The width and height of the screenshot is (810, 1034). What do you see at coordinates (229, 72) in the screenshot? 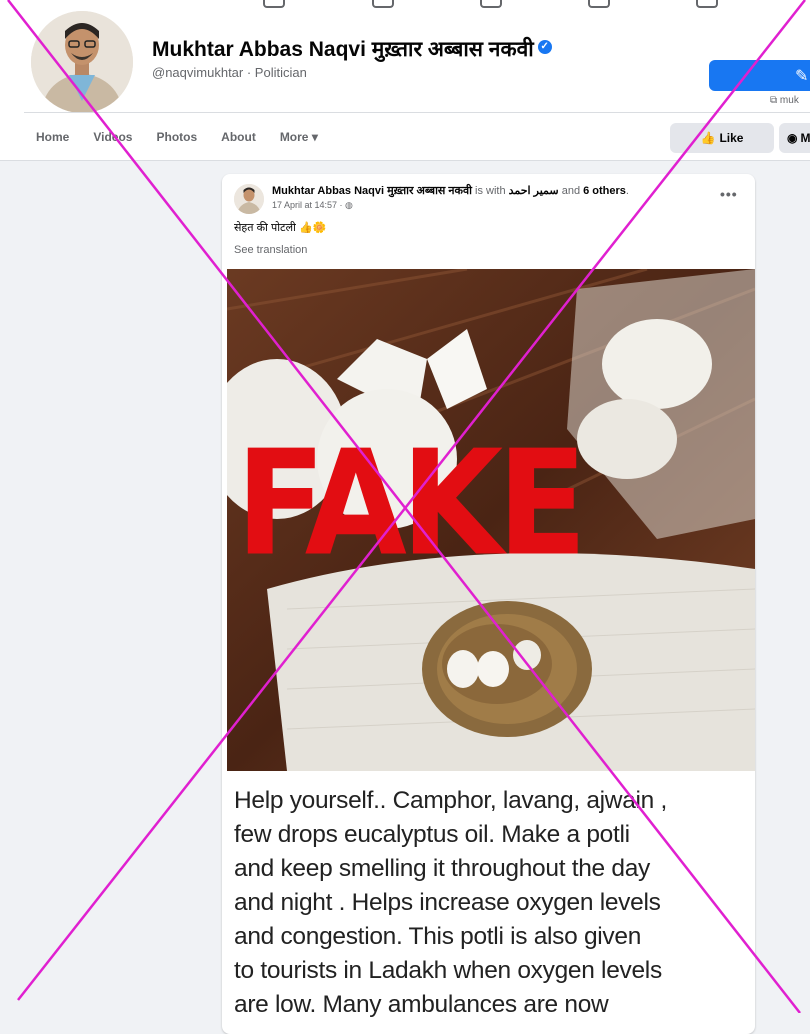
I see `profile-handle: @naqvimukhtar · Politician` at bounding box center [229, 72].